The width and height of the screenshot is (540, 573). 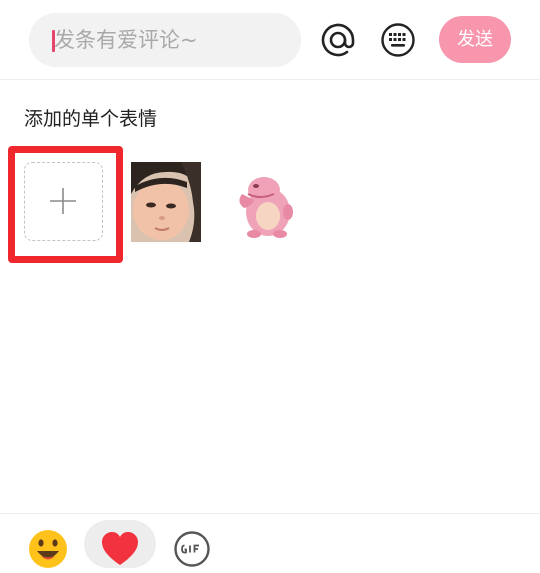 I want to click on comment-bar: 发条有爱评论~ 发送, so click(x=270, y=40).